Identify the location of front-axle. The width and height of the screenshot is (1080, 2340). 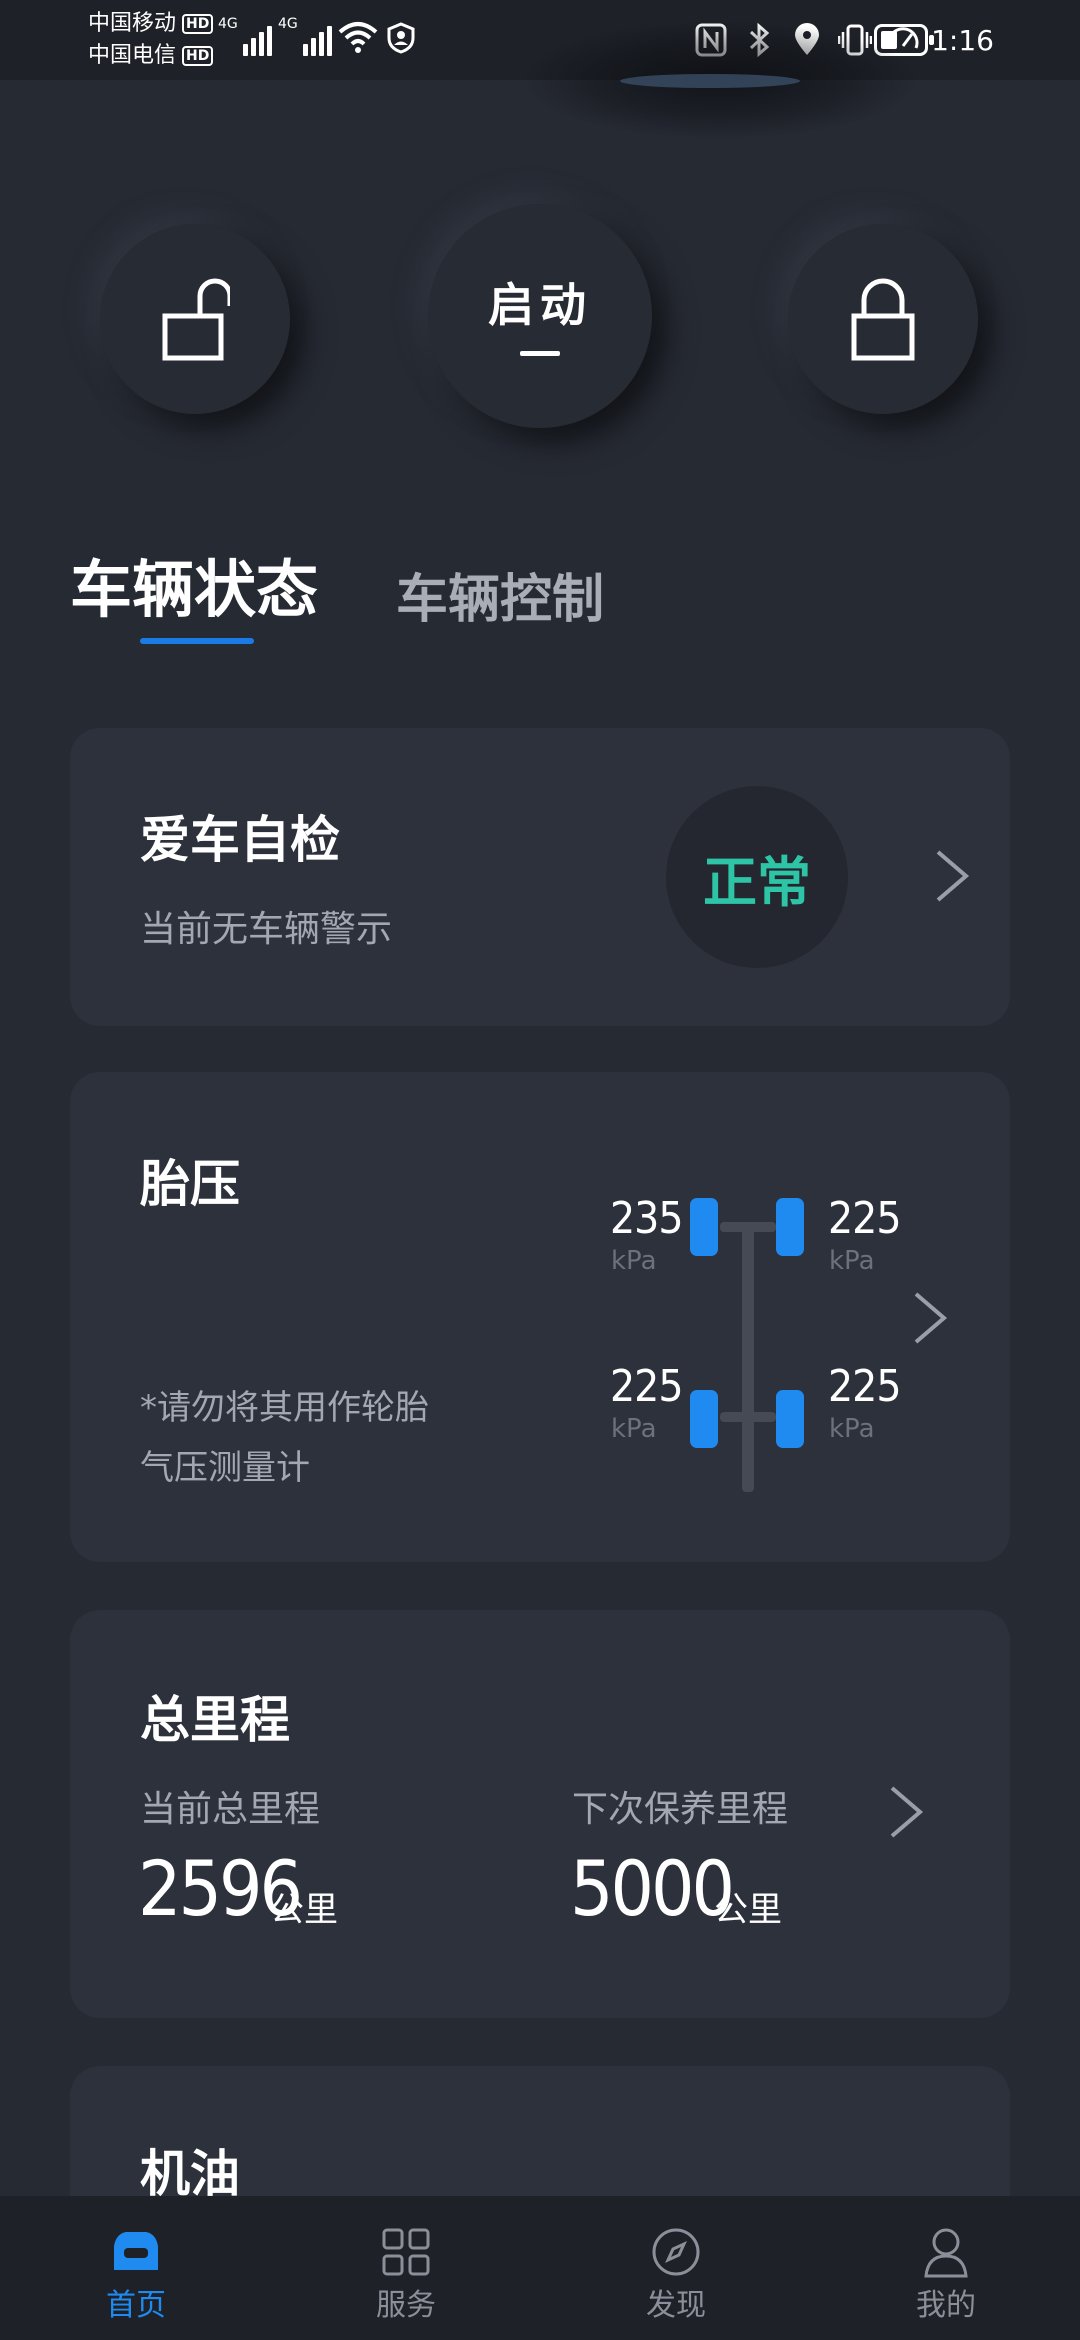
(748, 1227).